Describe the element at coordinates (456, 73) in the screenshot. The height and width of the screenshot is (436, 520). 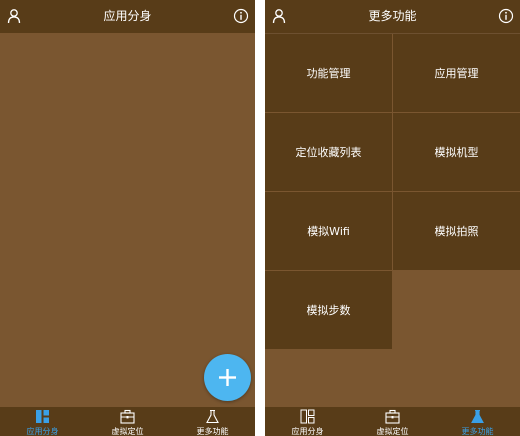
I see `feature-tile-app-management: 应用管理` at that location.